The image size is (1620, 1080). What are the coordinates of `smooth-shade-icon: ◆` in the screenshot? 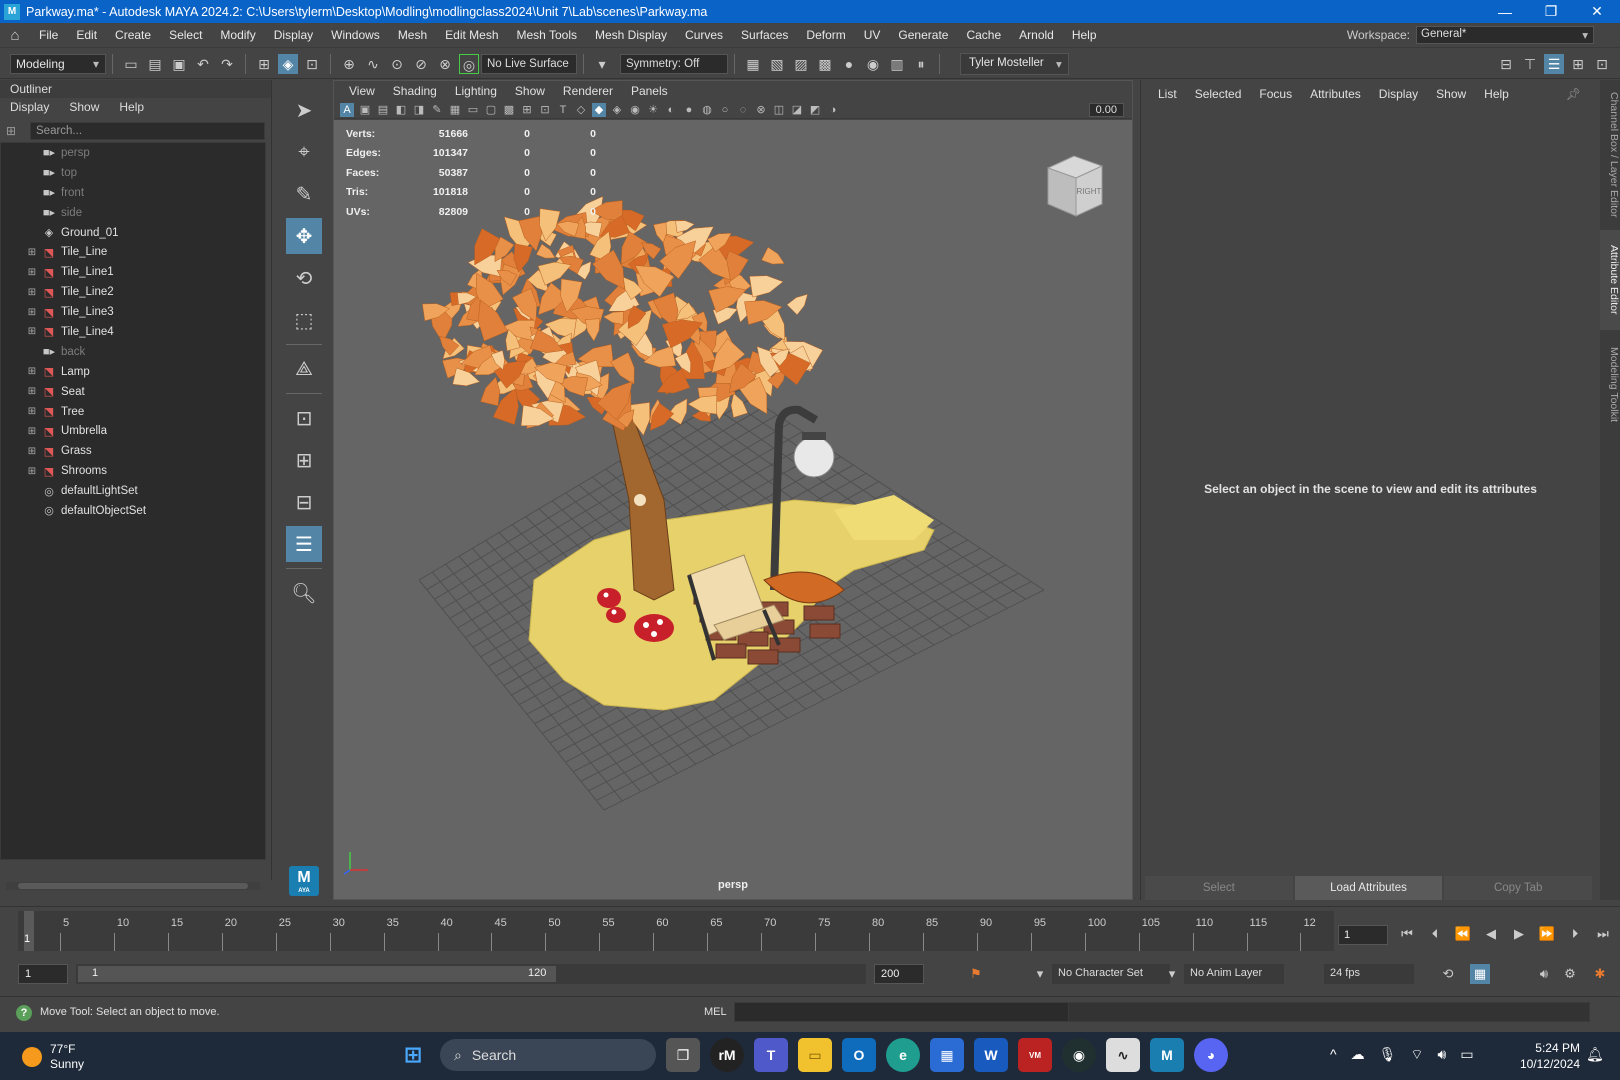 It's located at (599, 109).